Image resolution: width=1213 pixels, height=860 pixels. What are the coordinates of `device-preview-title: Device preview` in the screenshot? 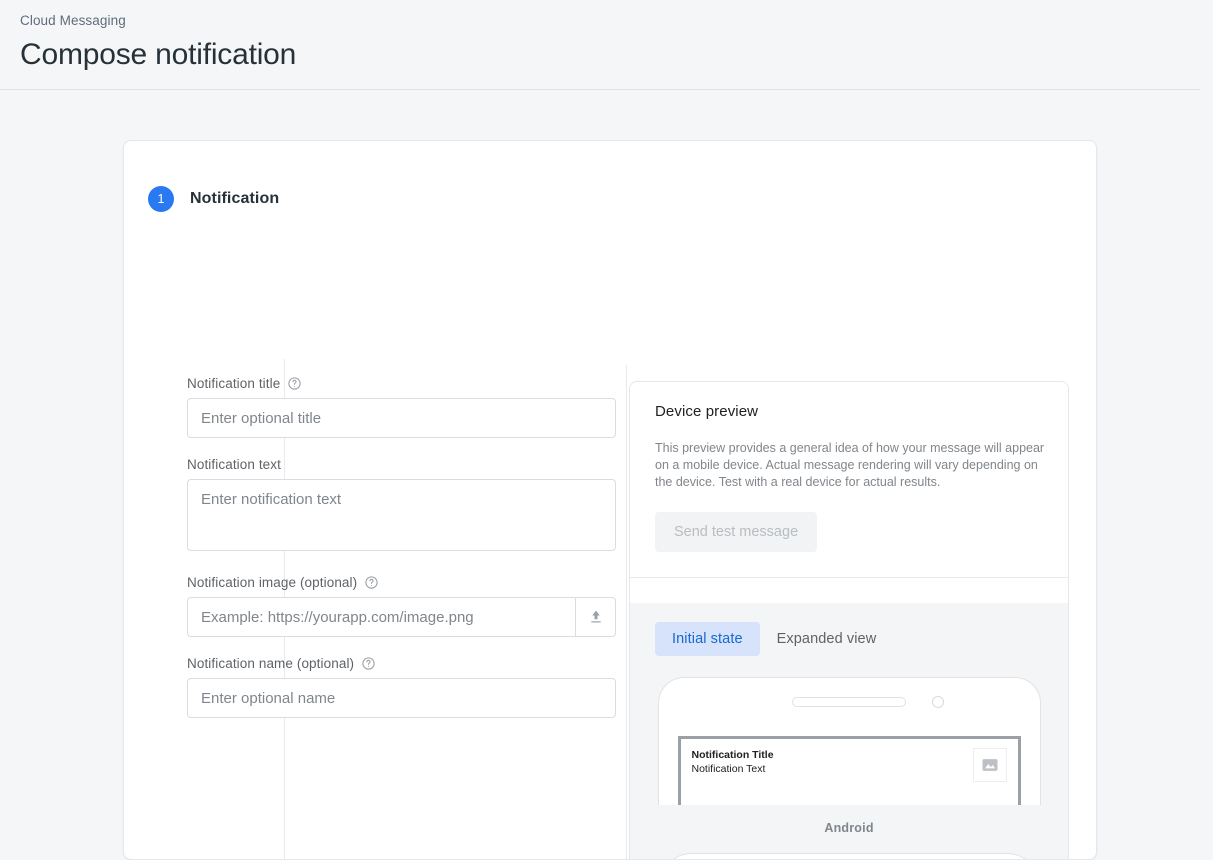 It's located at (707, 411).